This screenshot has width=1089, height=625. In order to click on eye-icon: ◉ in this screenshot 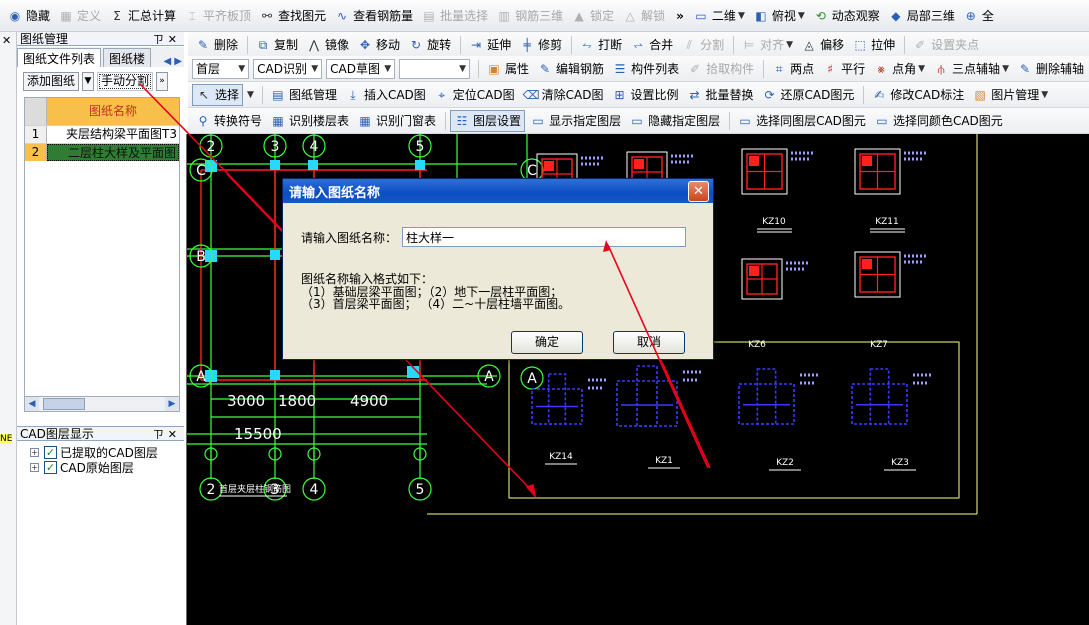, I will do `click(15, 15)`.